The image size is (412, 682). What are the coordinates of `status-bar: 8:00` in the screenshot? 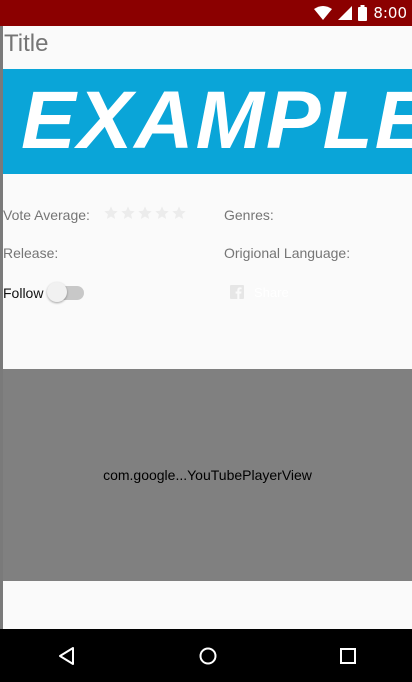 It's located at (206, 13).